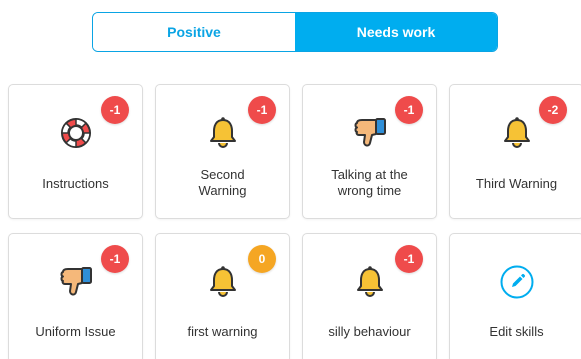 The height and width of the screenshot is (359, 581). Describe the element at coordinates (517, 282) in the screenshot. I see `pencil-icon` at that location.